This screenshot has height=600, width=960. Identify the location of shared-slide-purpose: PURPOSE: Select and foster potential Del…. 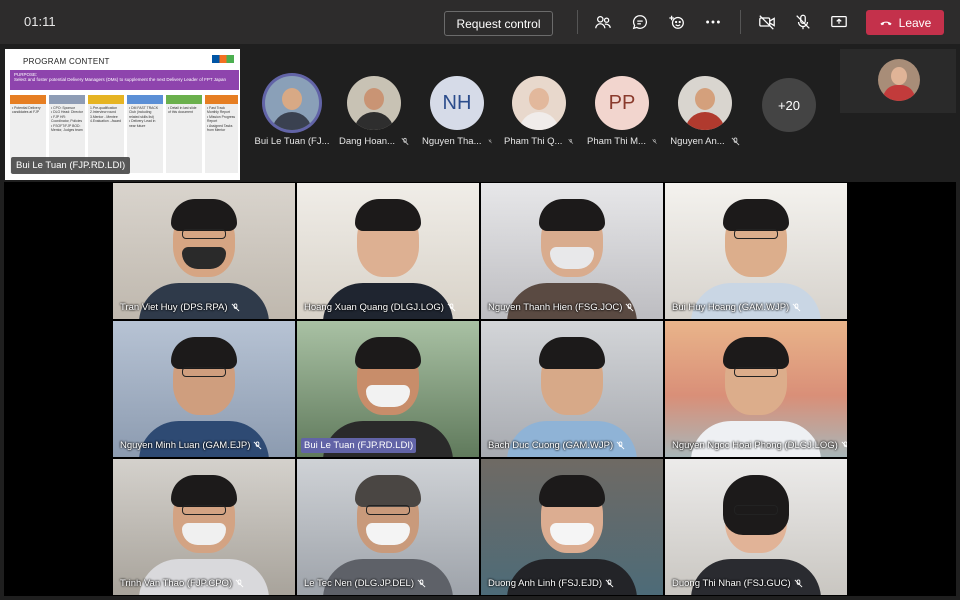
(124, 80).